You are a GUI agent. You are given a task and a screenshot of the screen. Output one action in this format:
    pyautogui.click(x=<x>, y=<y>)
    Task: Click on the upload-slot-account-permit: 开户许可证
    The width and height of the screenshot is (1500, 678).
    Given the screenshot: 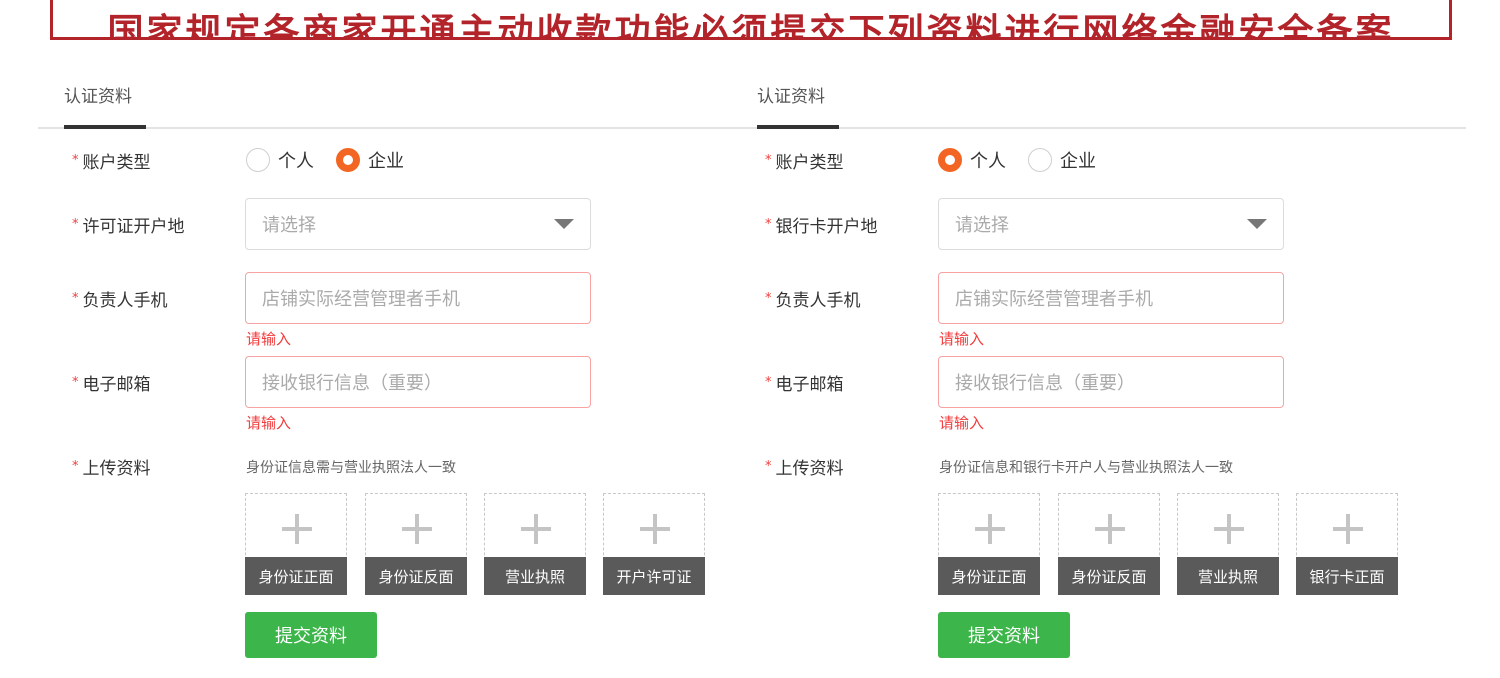 What is the action you would take?
    pyautogui.click(x=654, y=544)
    